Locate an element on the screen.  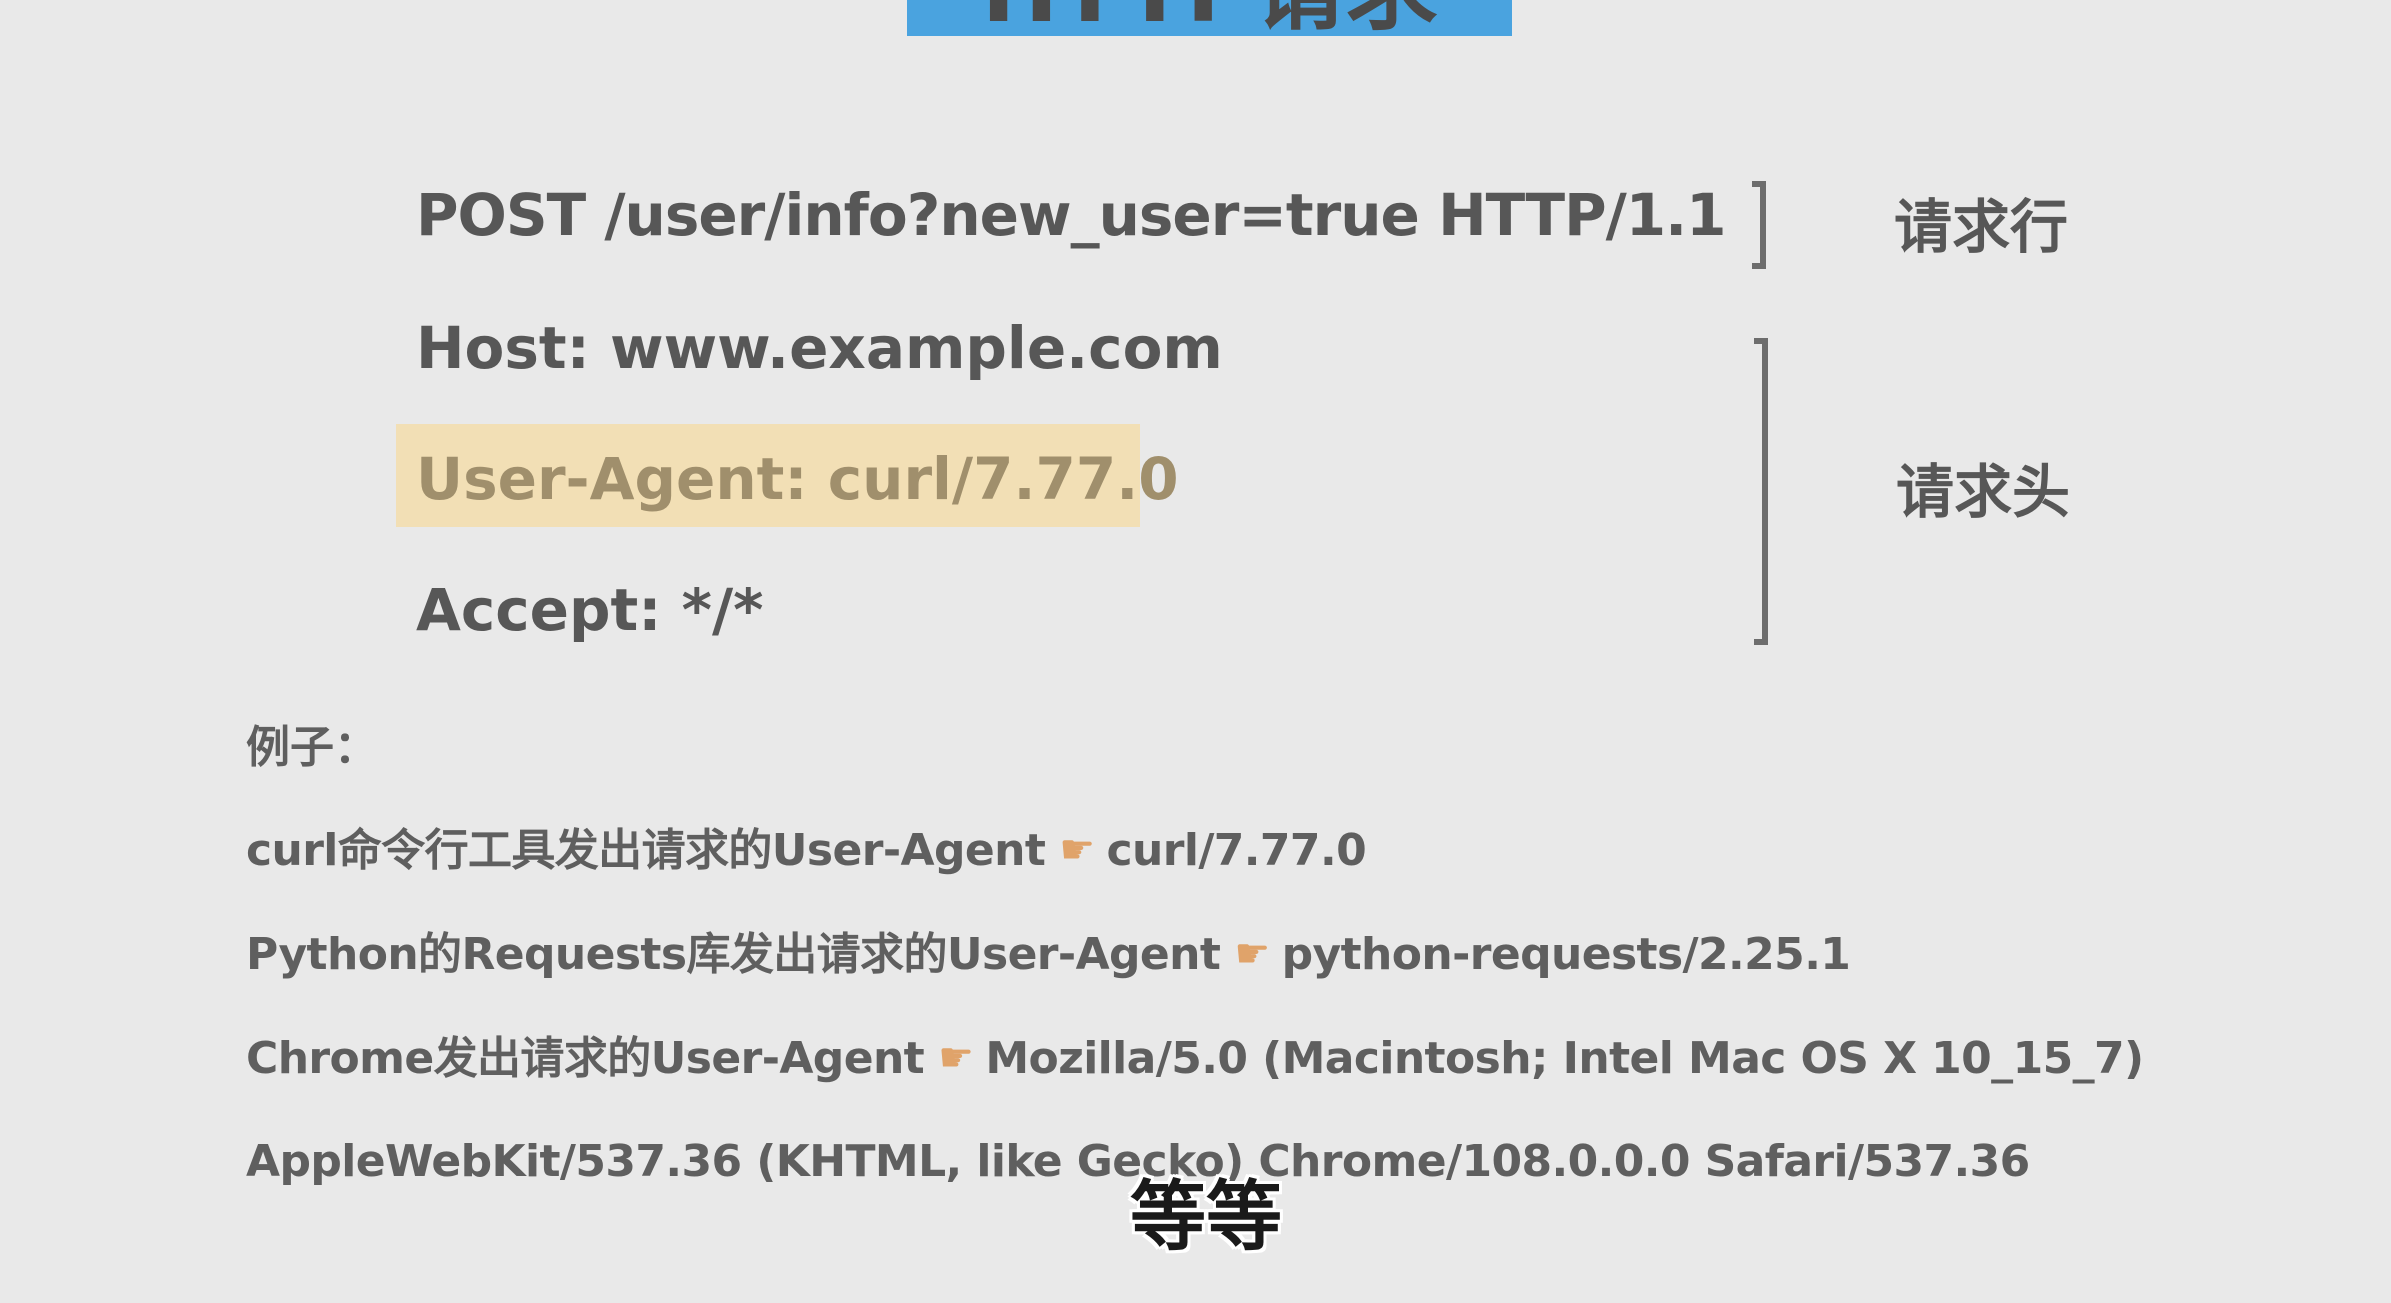
example-prefix: curl命令行工具发出请求的User-Agent is located at coordinates (646, 850).